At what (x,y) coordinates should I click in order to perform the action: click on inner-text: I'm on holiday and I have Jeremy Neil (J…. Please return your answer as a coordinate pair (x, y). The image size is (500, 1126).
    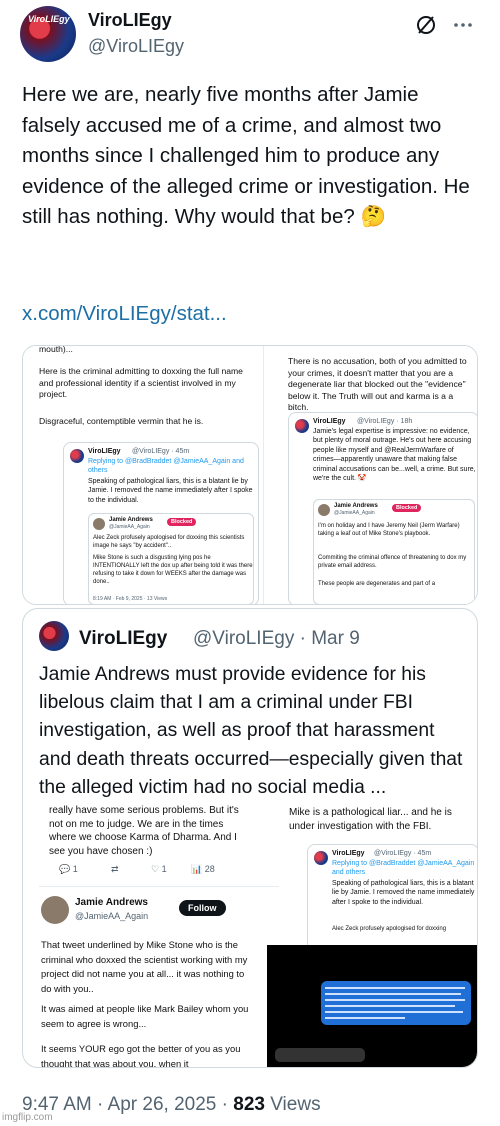
    Looking at the image, I should click on (389, 530).